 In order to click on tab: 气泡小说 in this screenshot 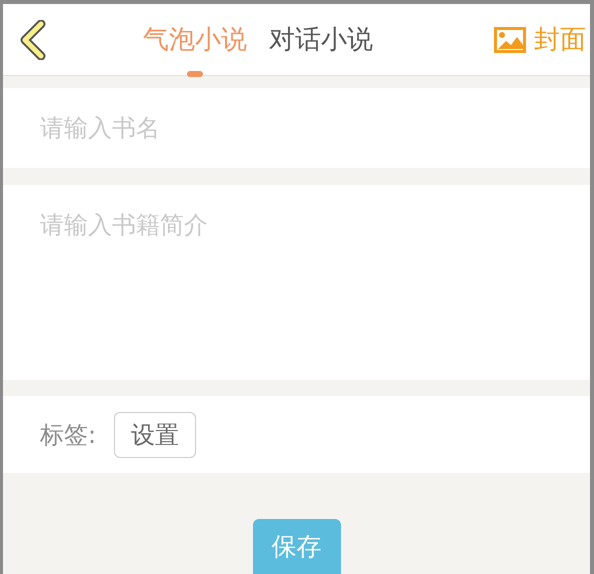, I will do `click(195, 39)`.